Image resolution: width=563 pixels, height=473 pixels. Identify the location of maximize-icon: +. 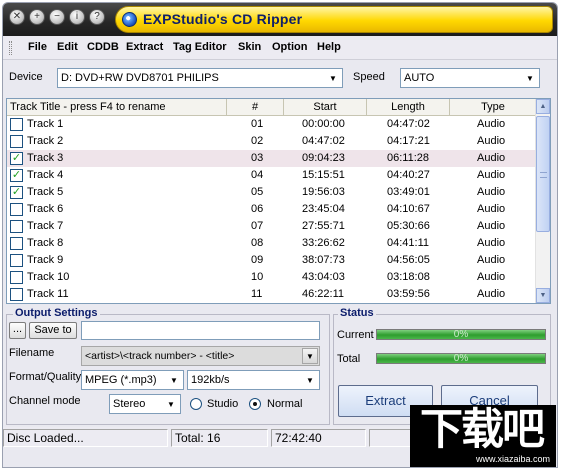
(37, 17).